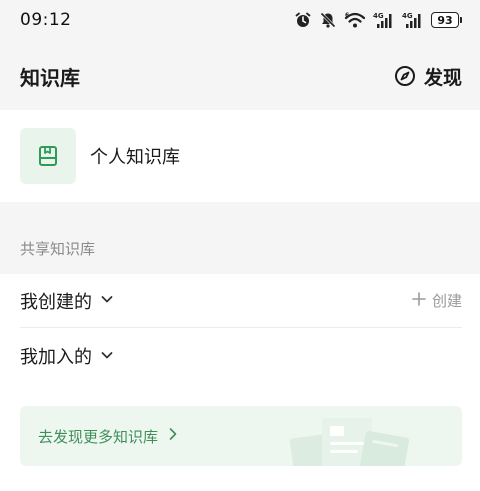  Describe the element at coordinates (240, 76) in the screenshot. I see `header: 知识库 发现` at that location.